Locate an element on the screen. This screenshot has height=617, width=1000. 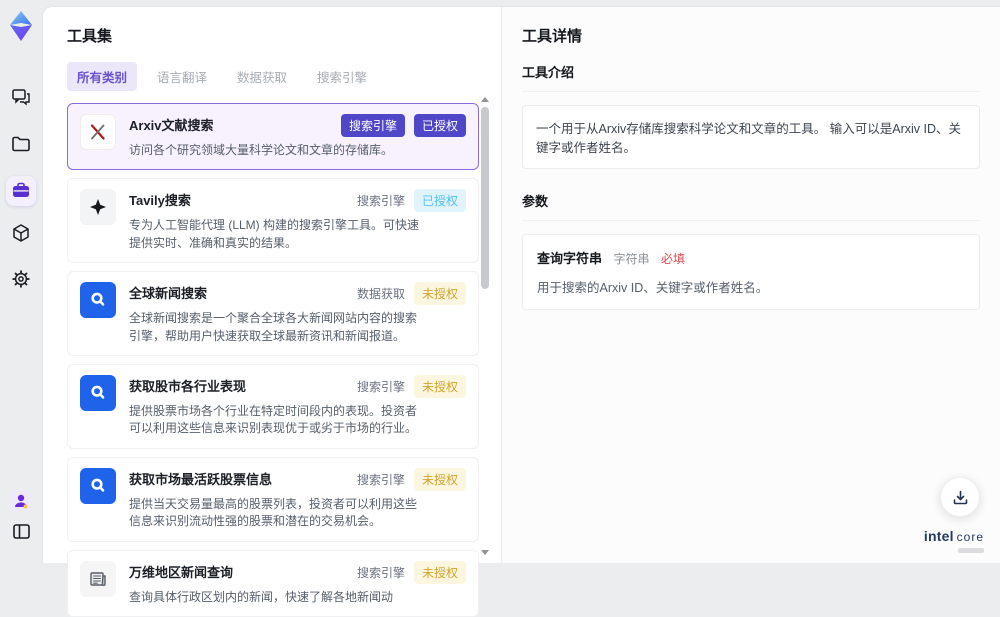
app-logo is located at coordinates (21, 26).